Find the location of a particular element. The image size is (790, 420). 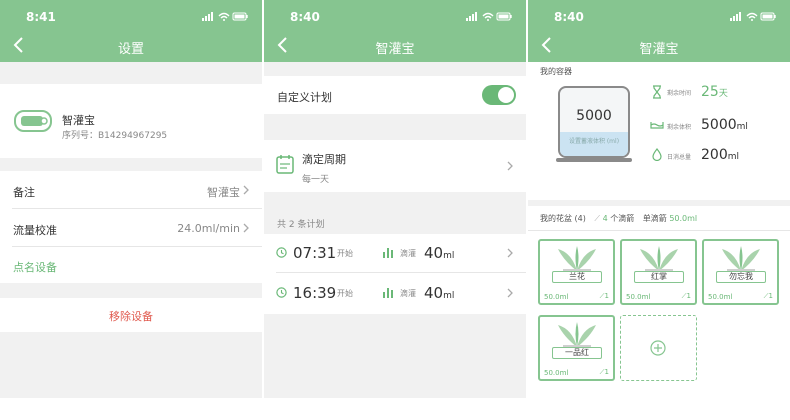

drippers-label: 个滴箭 is located at coordinates (622, 218).